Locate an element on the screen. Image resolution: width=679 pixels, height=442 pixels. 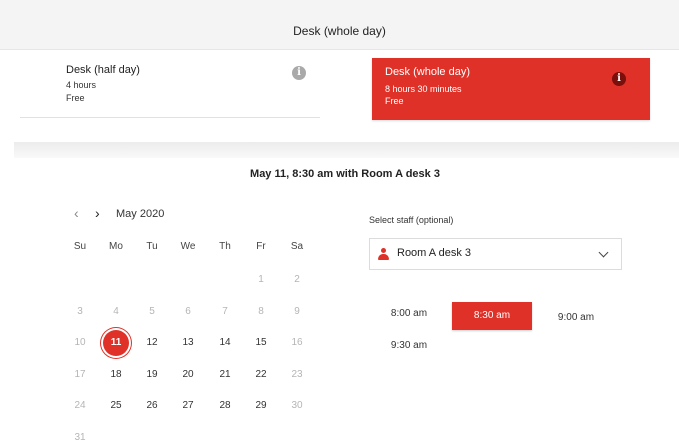
time-slot: 8:00 am is located at coordinates (409, 314).